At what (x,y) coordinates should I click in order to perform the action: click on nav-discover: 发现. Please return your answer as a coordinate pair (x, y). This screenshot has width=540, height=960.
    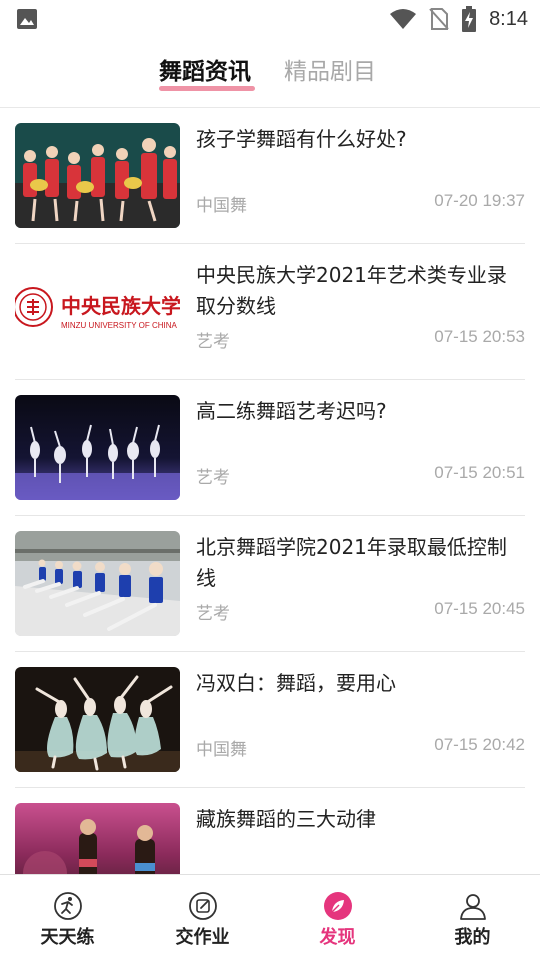
    Looking at the image, I should click on (337, 917).